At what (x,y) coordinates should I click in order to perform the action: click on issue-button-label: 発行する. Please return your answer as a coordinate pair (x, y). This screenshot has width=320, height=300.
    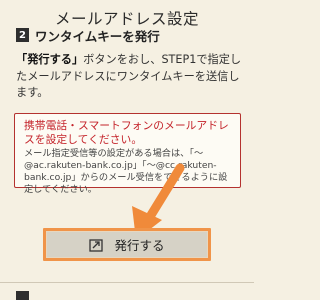
    Looking at the image, I should click on (139, 245).